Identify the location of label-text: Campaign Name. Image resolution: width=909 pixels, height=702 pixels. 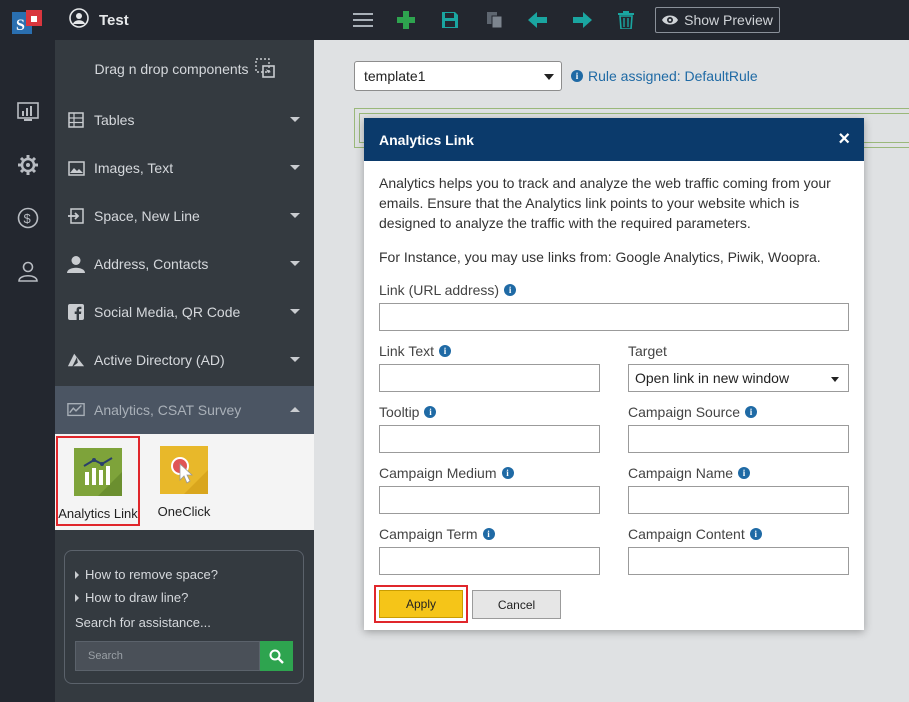
(681, 473).